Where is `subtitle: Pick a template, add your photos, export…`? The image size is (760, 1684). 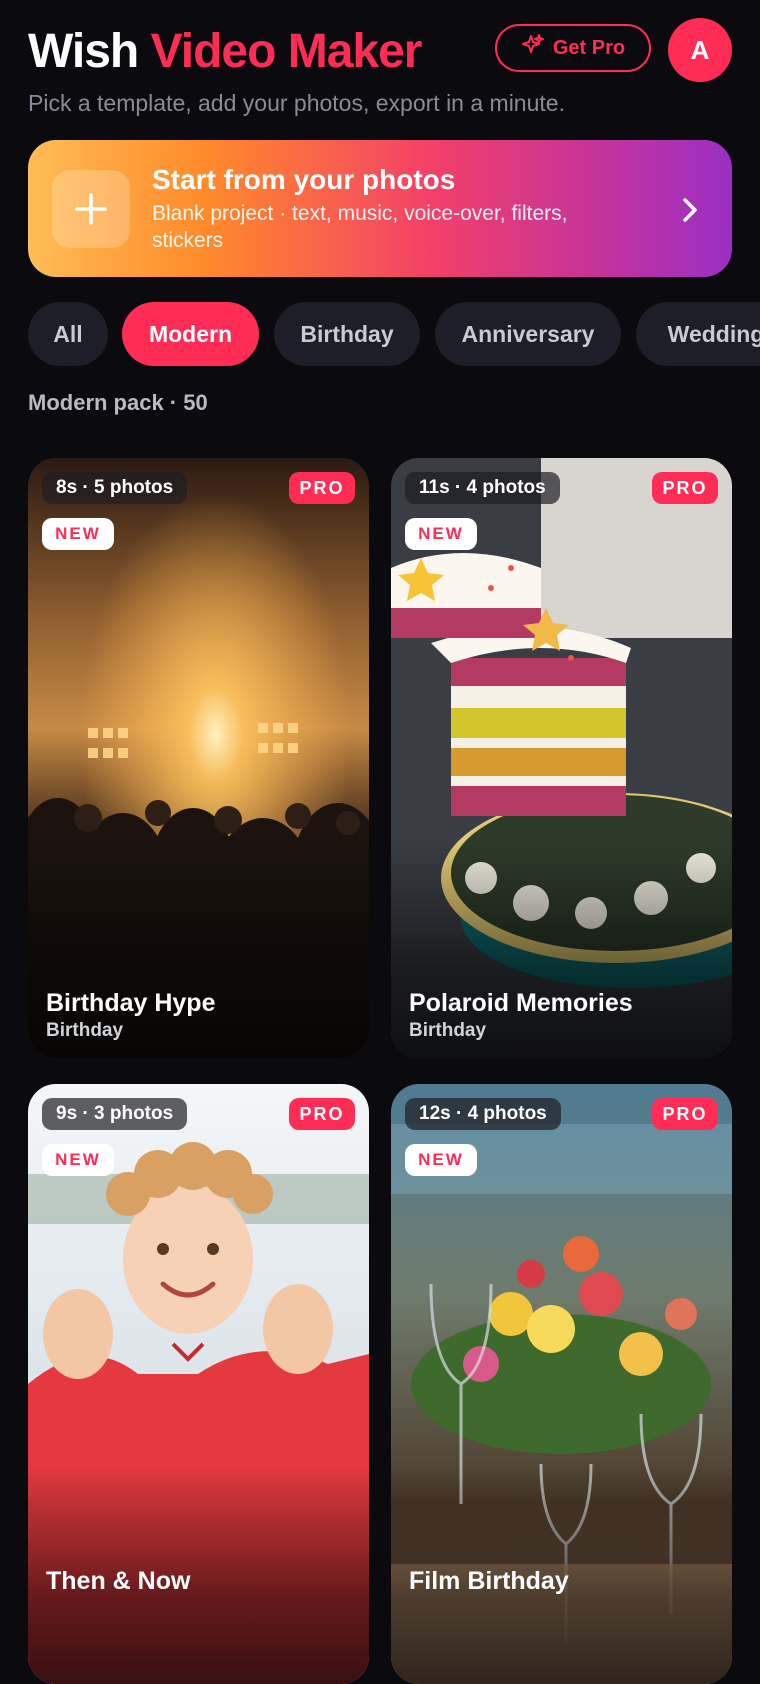 subtitle: Pick a template, add your photos, export… is located at coordinates (296, 103).